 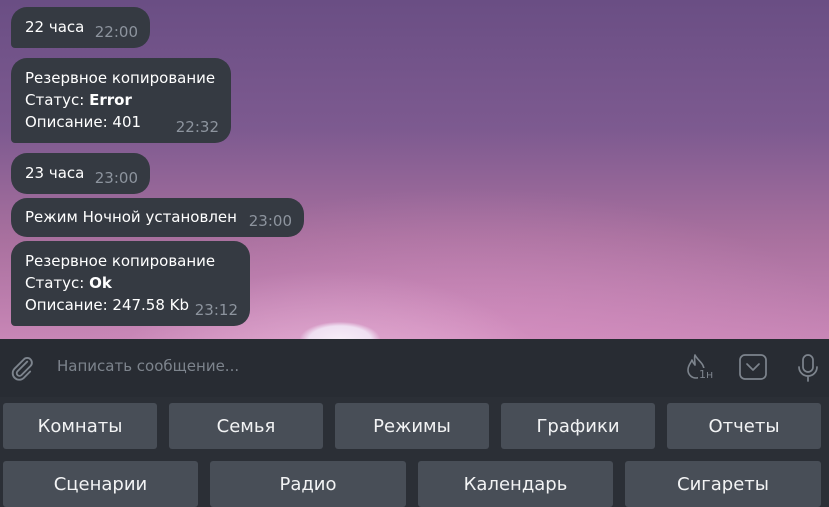 I want to click on message-time: 23:12, so click(x=216, y=310).